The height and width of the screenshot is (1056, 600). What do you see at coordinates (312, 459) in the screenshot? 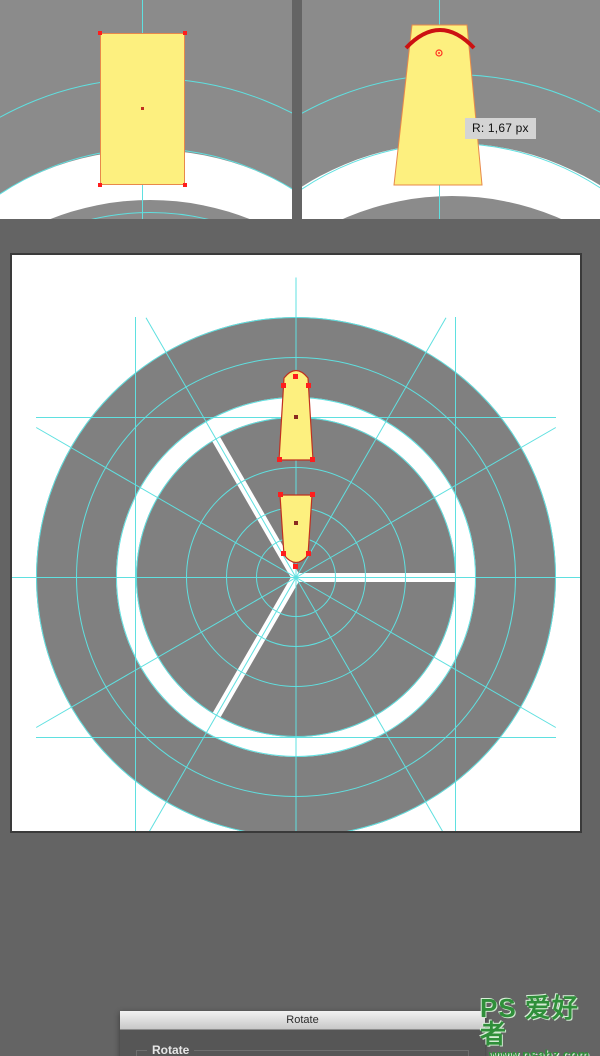
I see `anchor-base-right` at bounding box center [312, 459].